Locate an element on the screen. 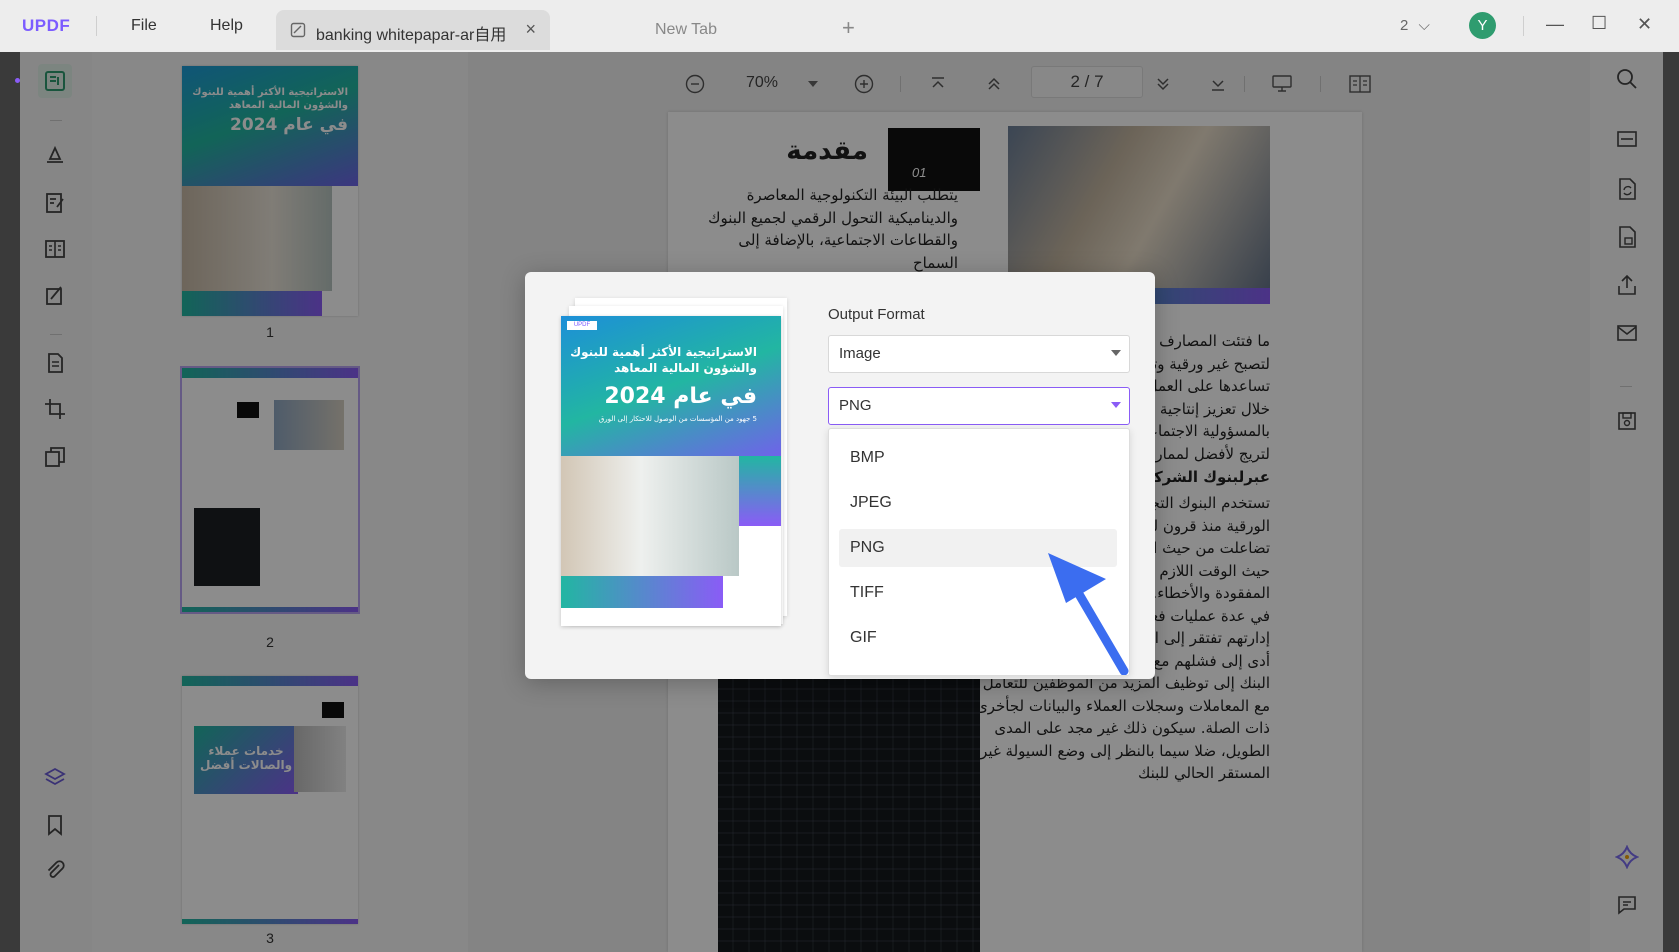 The height and width of the screenshot is (952, 1679). document-edit-icon is located at coordinates (298, 32).